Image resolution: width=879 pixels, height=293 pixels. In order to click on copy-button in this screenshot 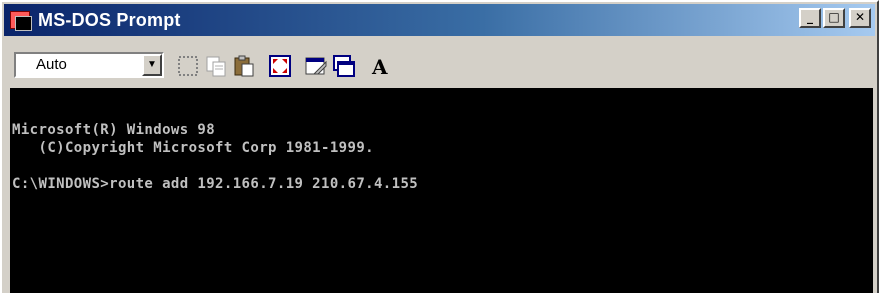, I will do `click(216, 66)`.